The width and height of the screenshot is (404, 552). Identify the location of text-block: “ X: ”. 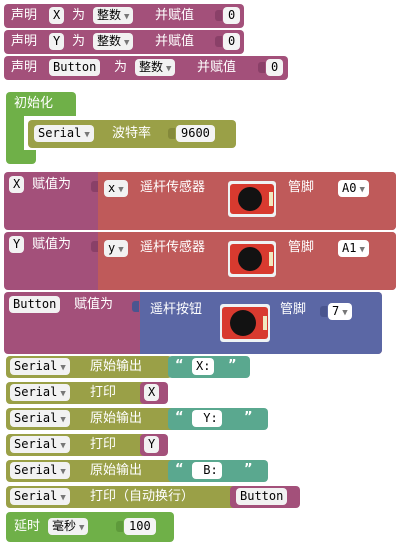
(209, 367).